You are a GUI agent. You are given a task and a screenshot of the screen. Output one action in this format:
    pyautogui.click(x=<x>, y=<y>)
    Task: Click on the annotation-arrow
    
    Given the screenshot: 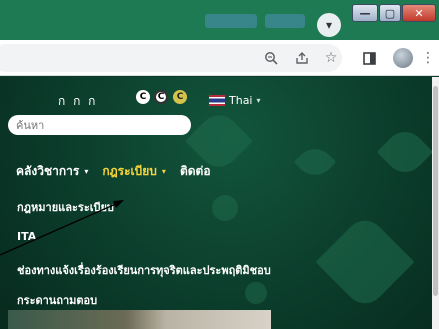 What is the action you would take?
    pyautogui.click(x=62, y=228)
    